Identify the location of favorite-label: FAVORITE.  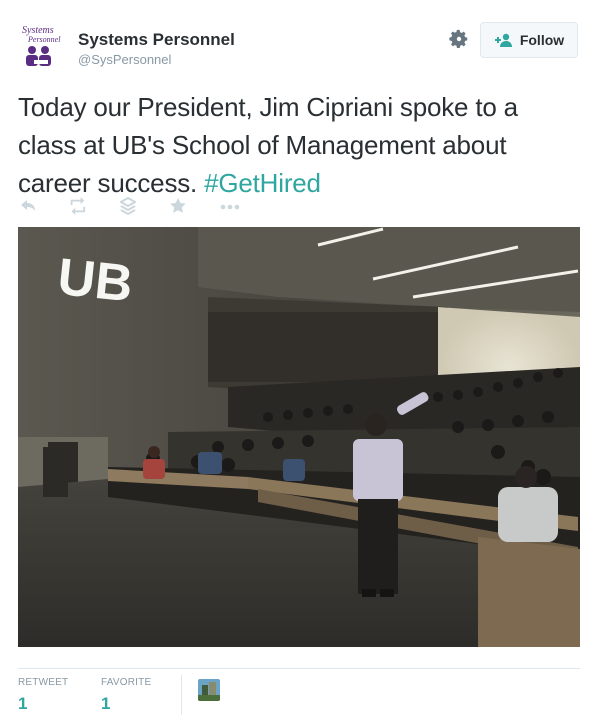
(126, 682).